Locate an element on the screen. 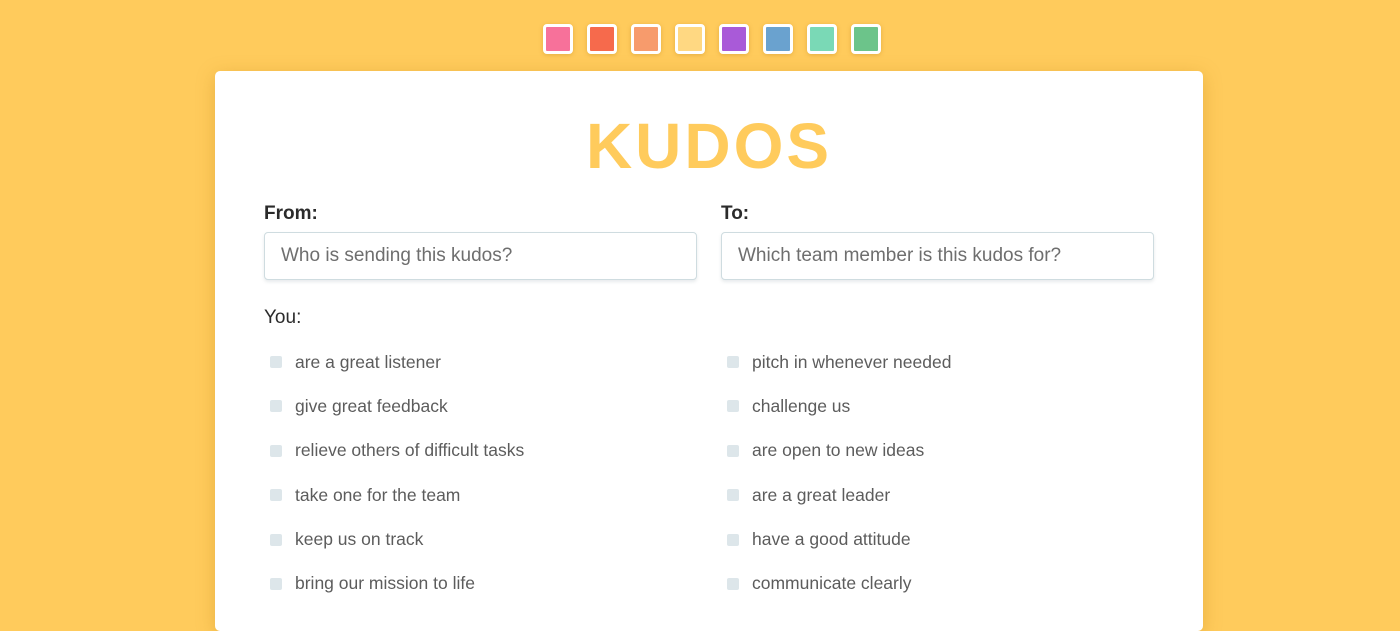 This screenshot has height=631, width=1400. quality-item: pitch in whenever needed is located at coordinates (839, 362).